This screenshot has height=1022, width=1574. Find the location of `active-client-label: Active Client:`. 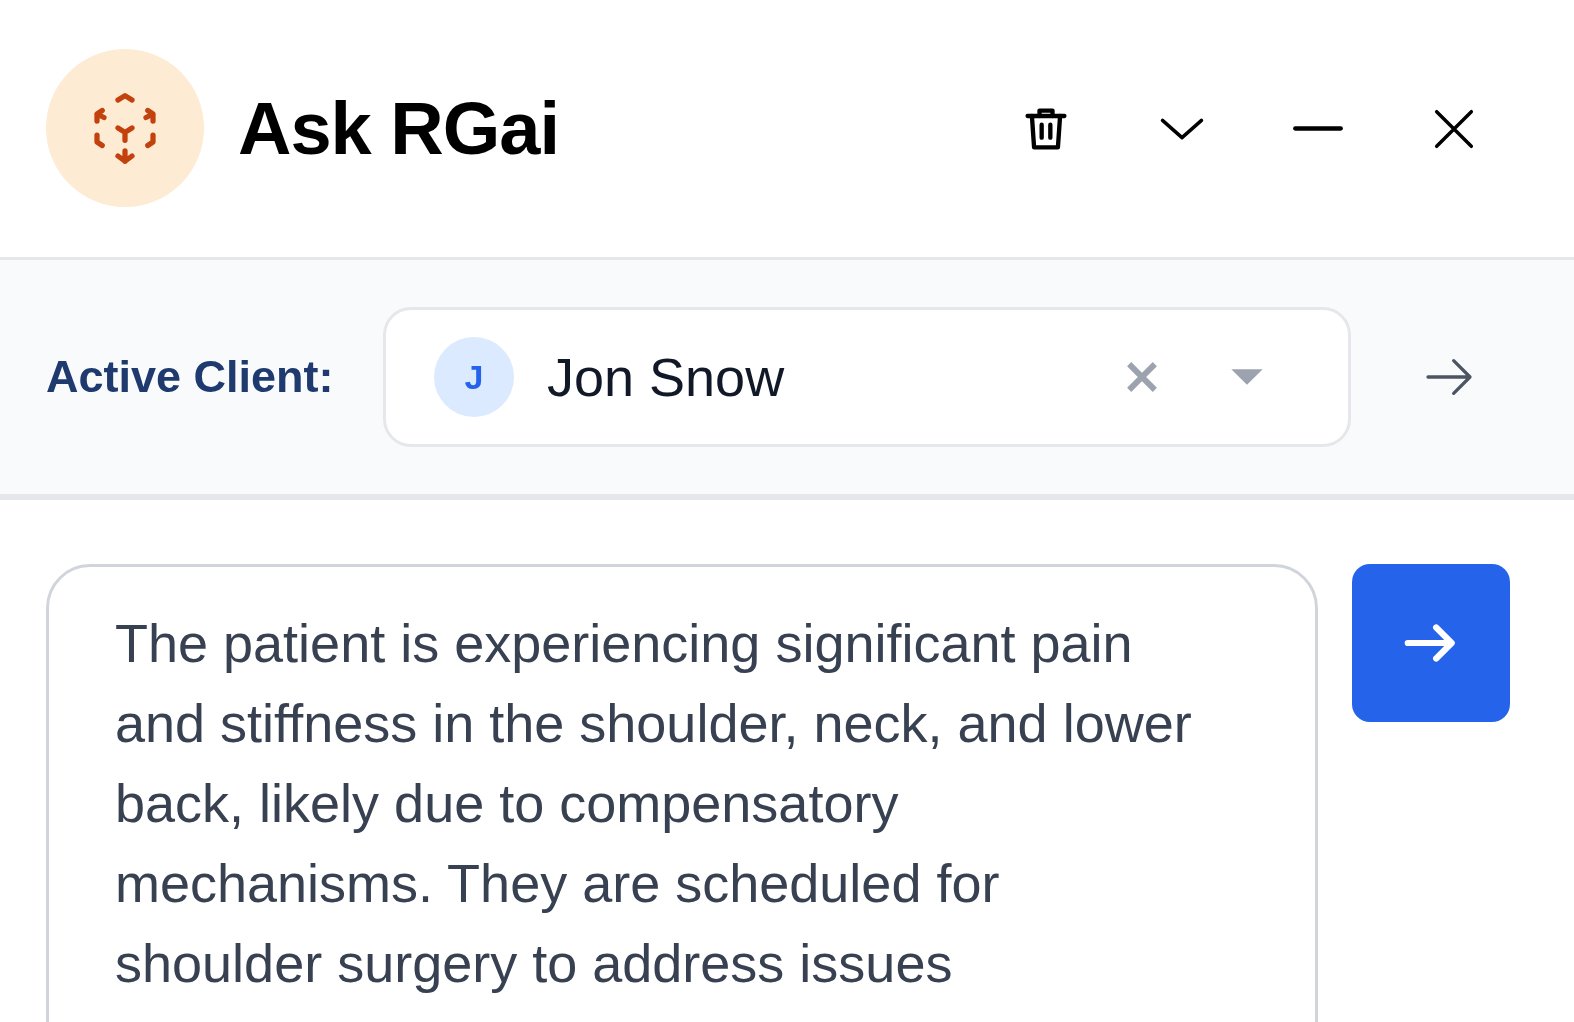

active-client-label: Active Client: is located at coordinates (190, 377).